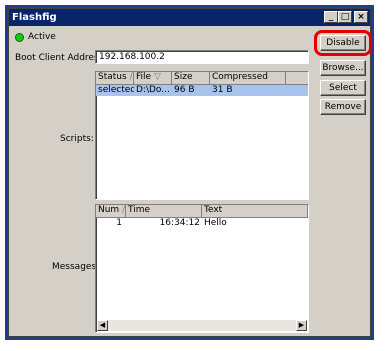 The width and height of the screenshot is (391, 351). I want to click on select-button: Select, so click(343, 88).